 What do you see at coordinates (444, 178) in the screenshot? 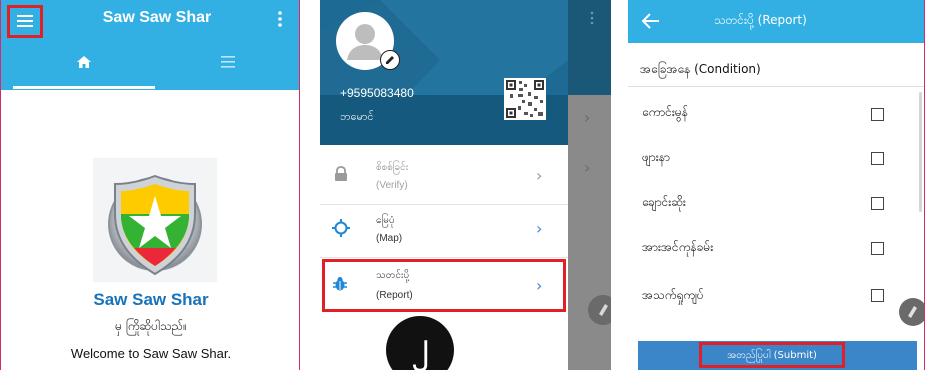
I see `drawer-item-verify: စိစစ်ခြင်း (Verify) ›` at bounding box center [444, 178].